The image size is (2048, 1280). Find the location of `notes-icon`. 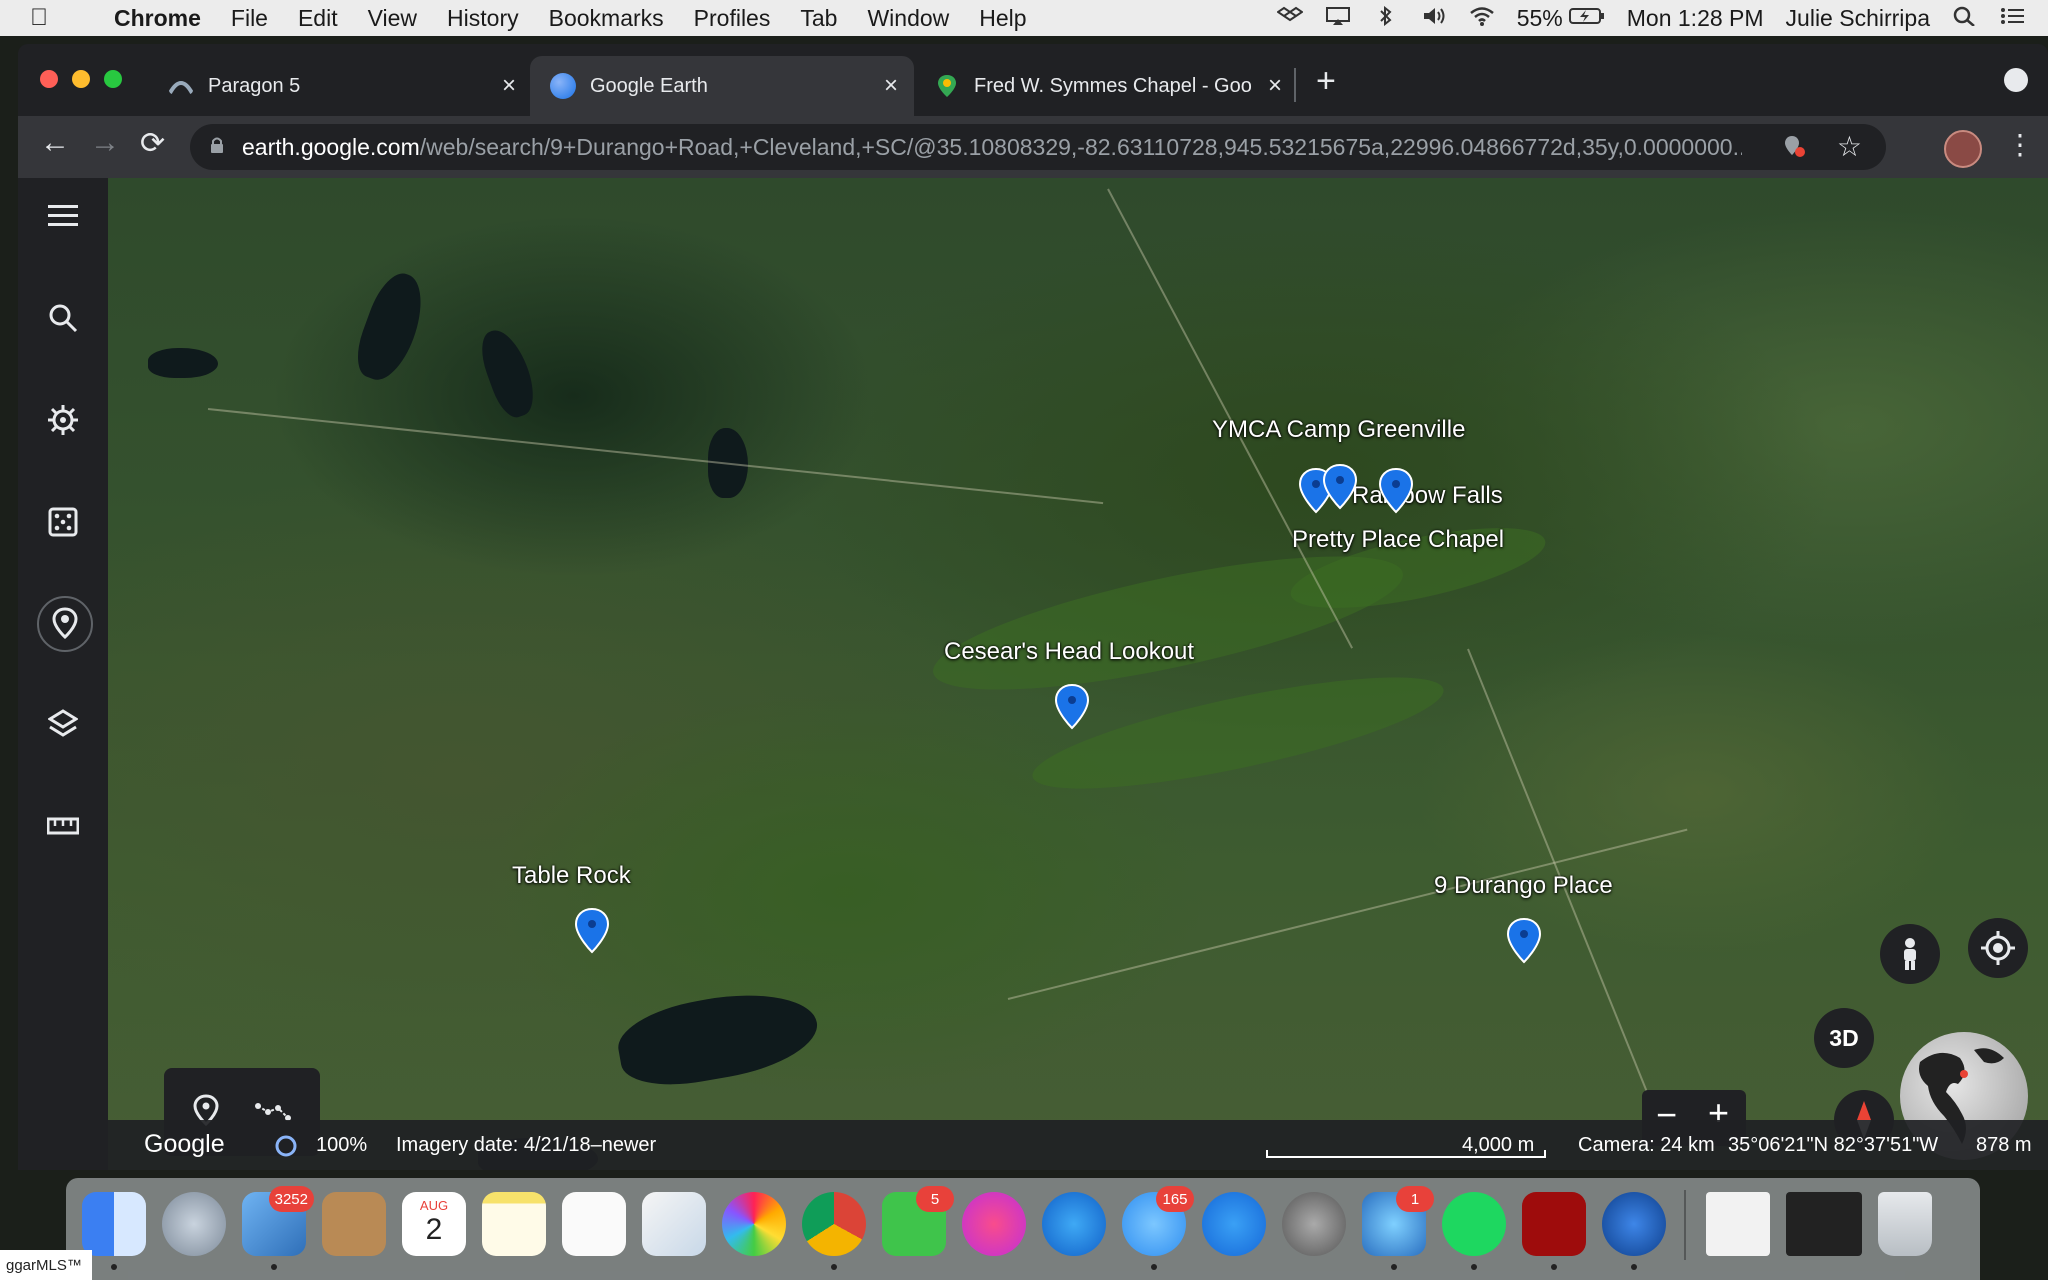

notes-icon is located at coordinates (514, 1224).